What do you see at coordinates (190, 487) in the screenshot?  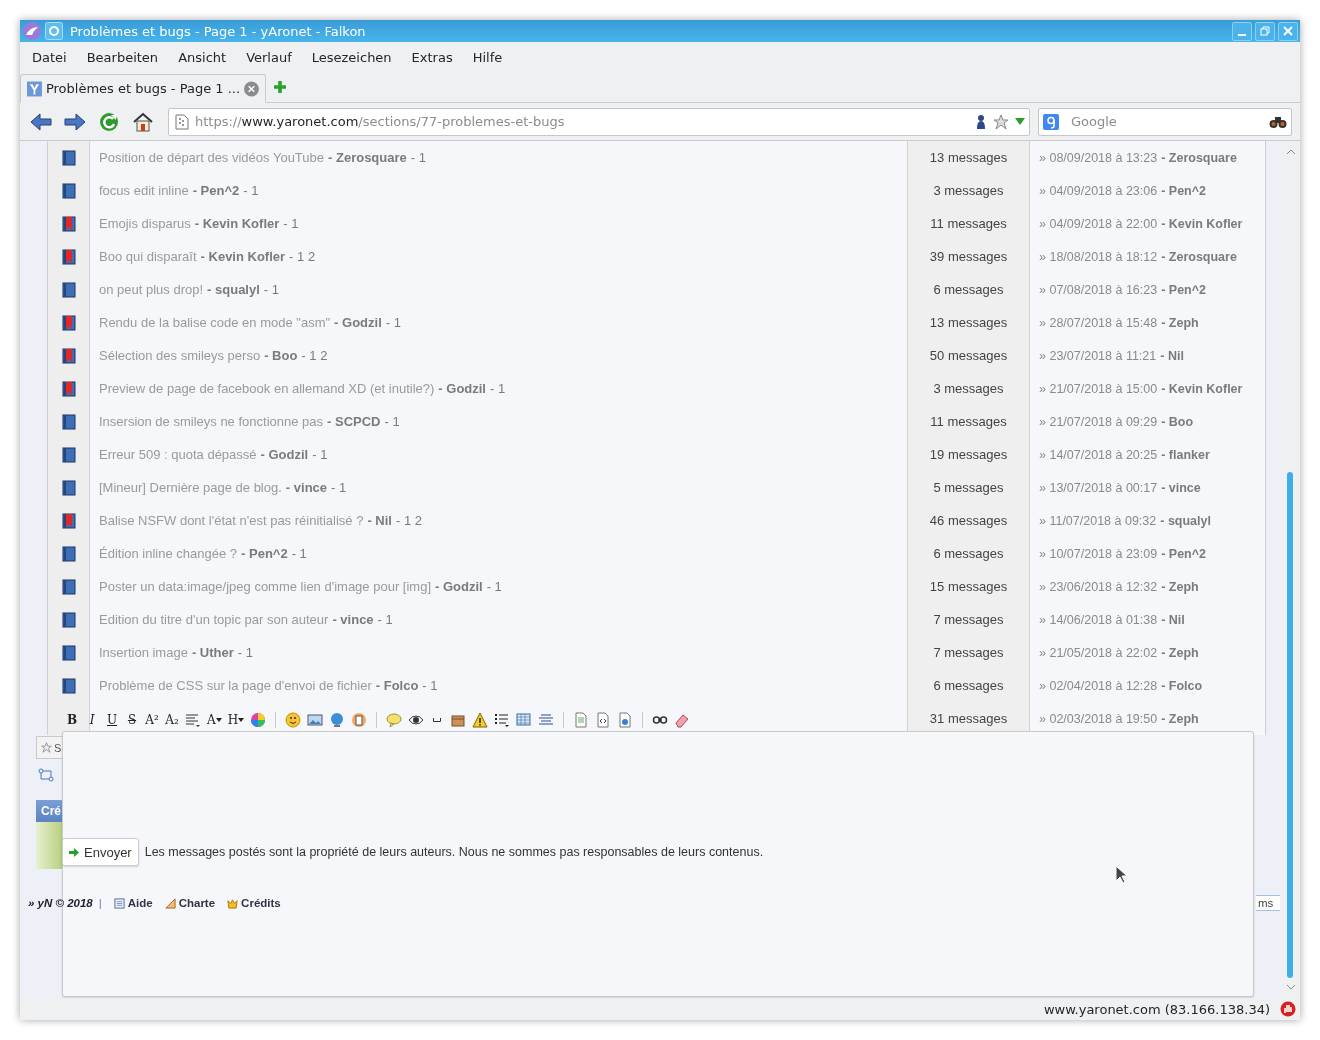 I see `topic-link: [Mineur] Dernière page de blog.` at bounding box center [190, 487].